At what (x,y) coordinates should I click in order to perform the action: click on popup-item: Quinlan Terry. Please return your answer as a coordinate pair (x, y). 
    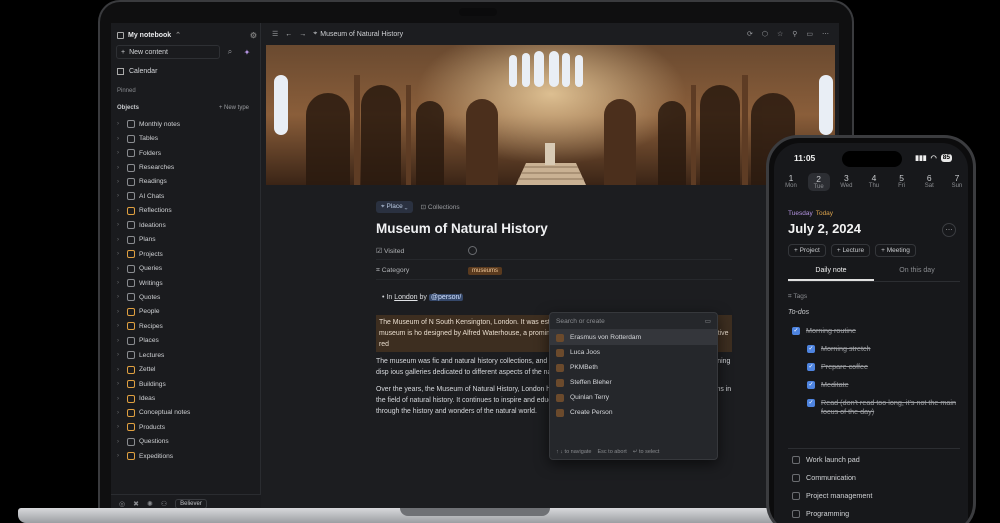
    Looking at the image, I should click on (633, 397).